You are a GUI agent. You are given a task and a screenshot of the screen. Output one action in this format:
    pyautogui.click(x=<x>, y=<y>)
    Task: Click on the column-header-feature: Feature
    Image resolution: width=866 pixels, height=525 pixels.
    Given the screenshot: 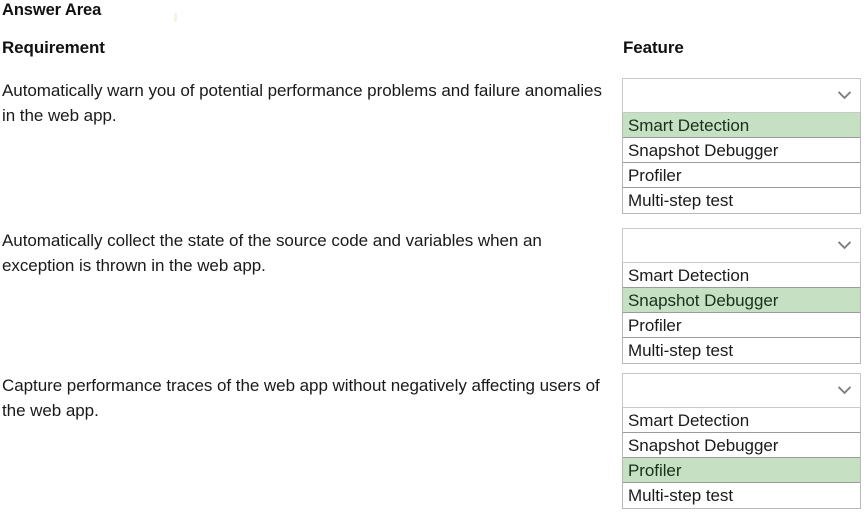 What is the action you would take?
    pyautogui.click(x=653, y=47)
    